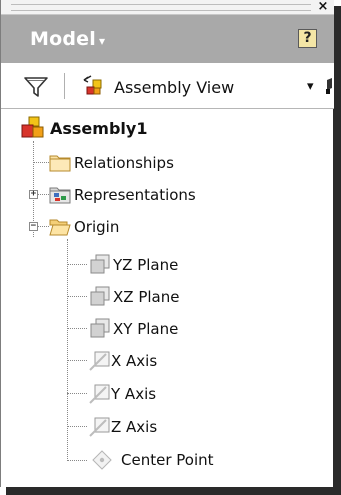 The image size is (341, 495). Describe the element at coordinates (146, 329) in the screenshot. I see `tree-node-label: XY Plane` at that location.